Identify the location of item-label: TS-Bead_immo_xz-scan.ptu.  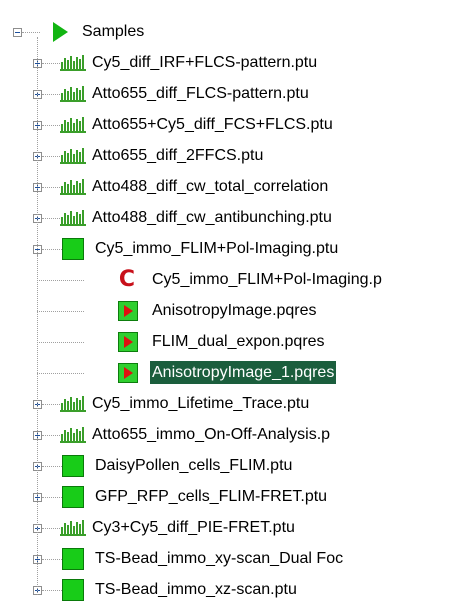
(196, 589).